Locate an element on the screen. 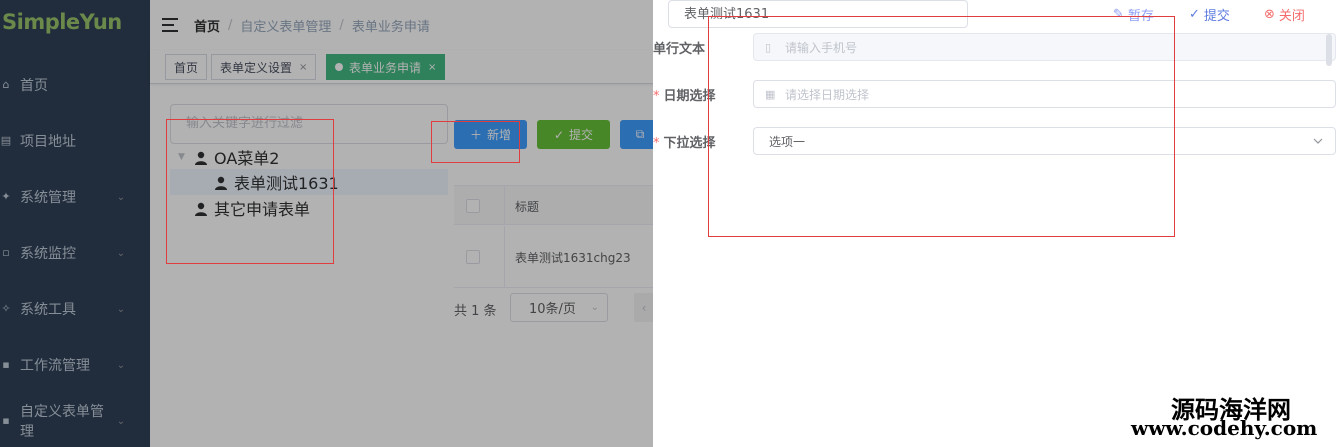 Image resolution: width=1336 pixels, height=447 pixels. field-label-text: 单行文本 is located at coordinates (679, 49).